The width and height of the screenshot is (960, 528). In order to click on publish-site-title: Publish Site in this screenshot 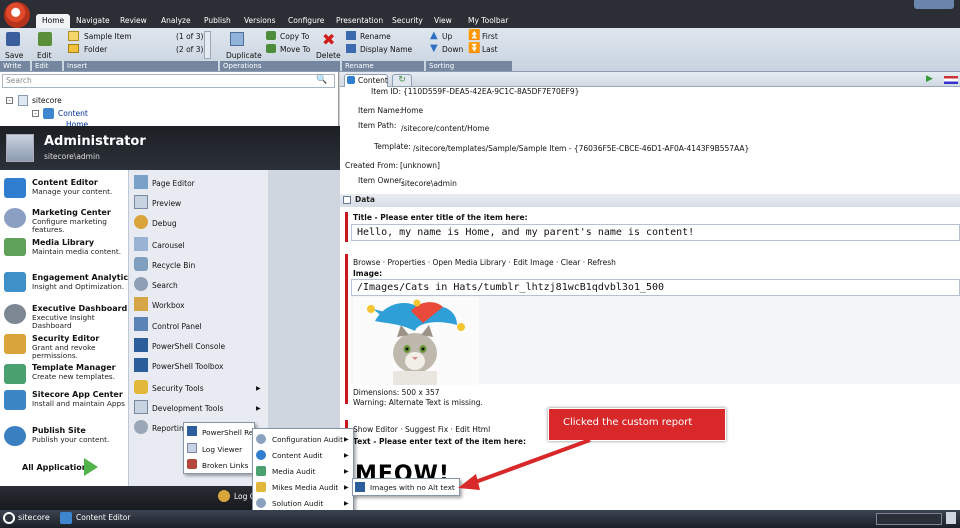, I will do `click(59, 430)`.